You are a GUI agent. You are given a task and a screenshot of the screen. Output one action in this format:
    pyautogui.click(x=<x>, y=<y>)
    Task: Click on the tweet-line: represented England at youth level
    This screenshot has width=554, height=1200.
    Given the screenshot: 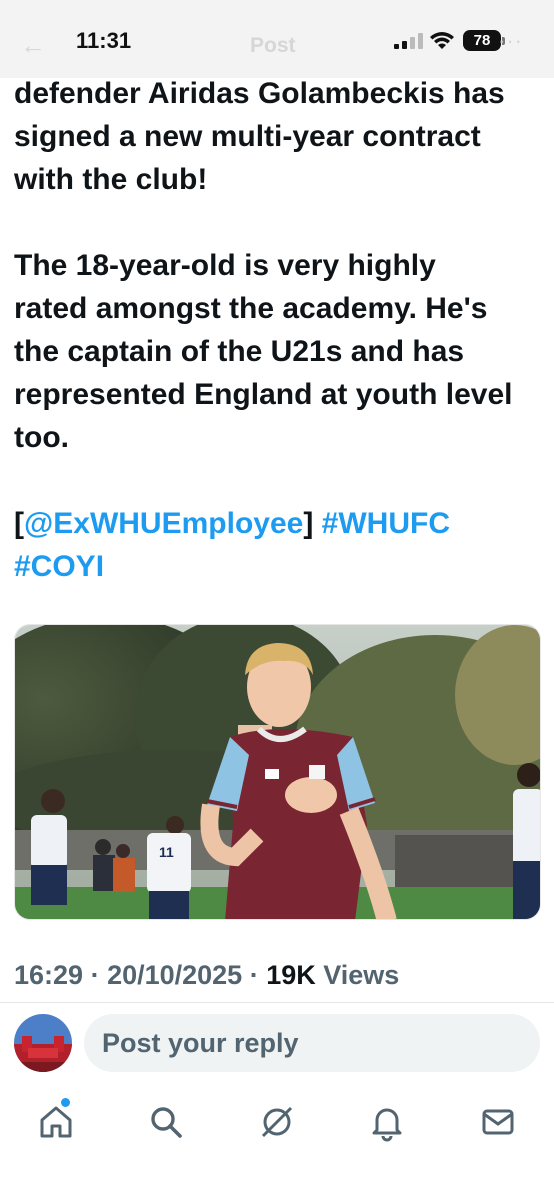 What is the action you would take?
    pyautogui.click(x=263, y=394)
    